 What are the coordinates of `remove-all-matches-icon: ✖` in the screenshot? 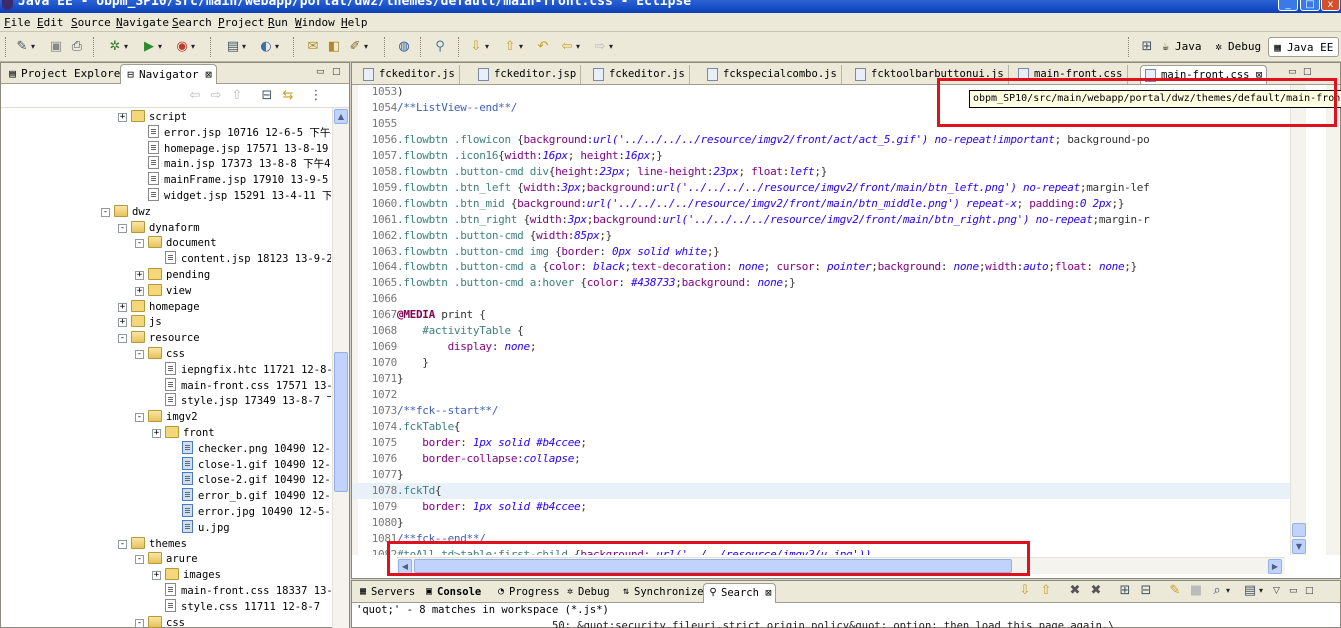 It's located at (1096, 590).